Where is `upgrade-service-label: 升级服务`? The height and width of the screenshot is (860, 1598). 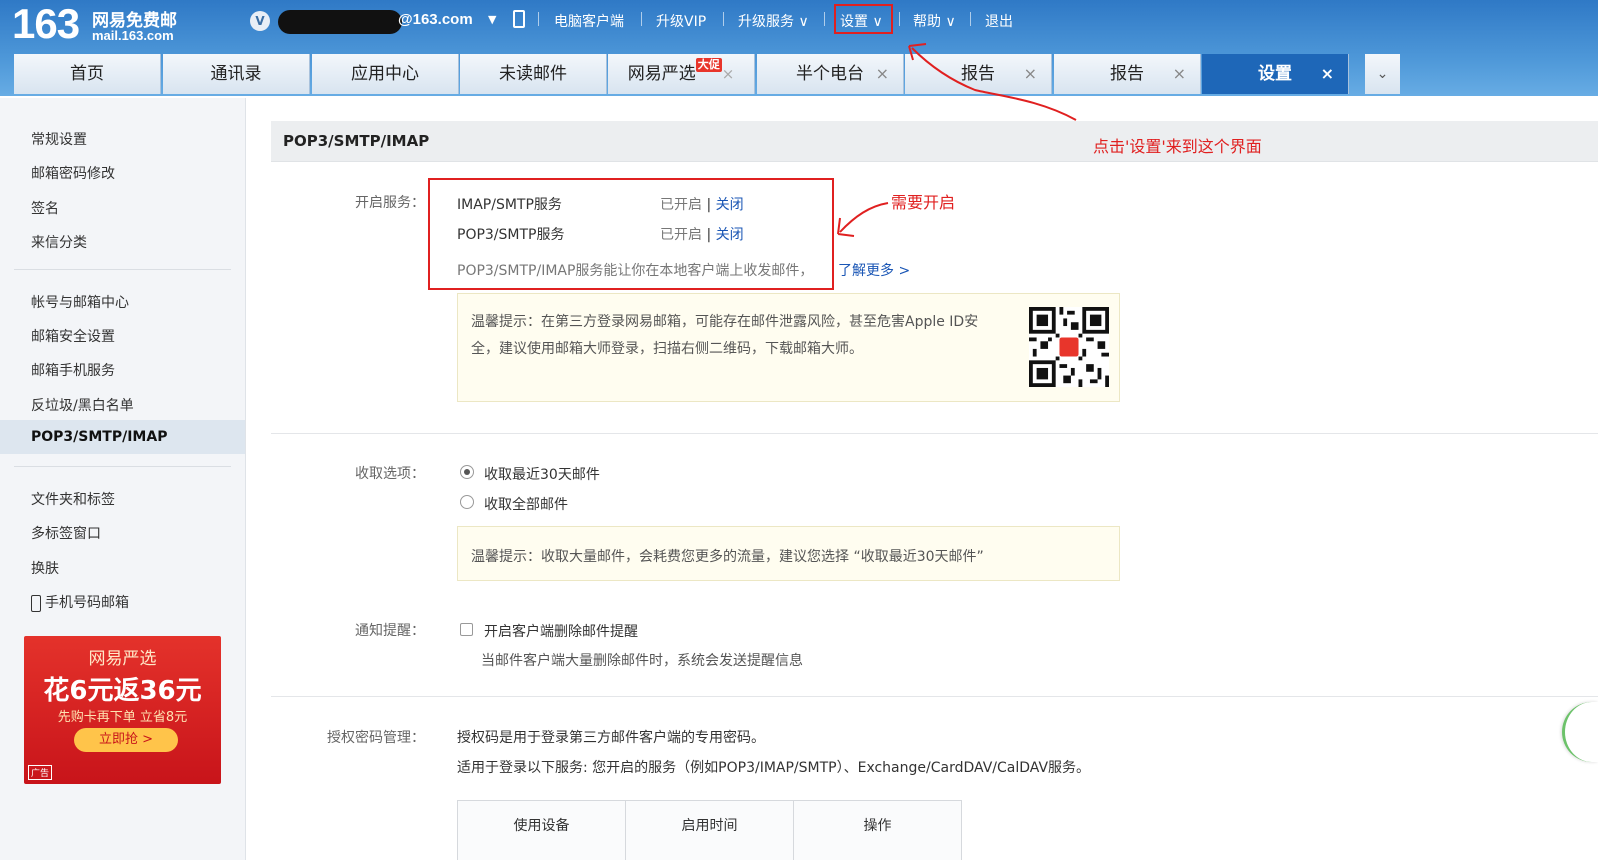 upgrade-service-label: 升级服务 is located at coordinates (766, 22).